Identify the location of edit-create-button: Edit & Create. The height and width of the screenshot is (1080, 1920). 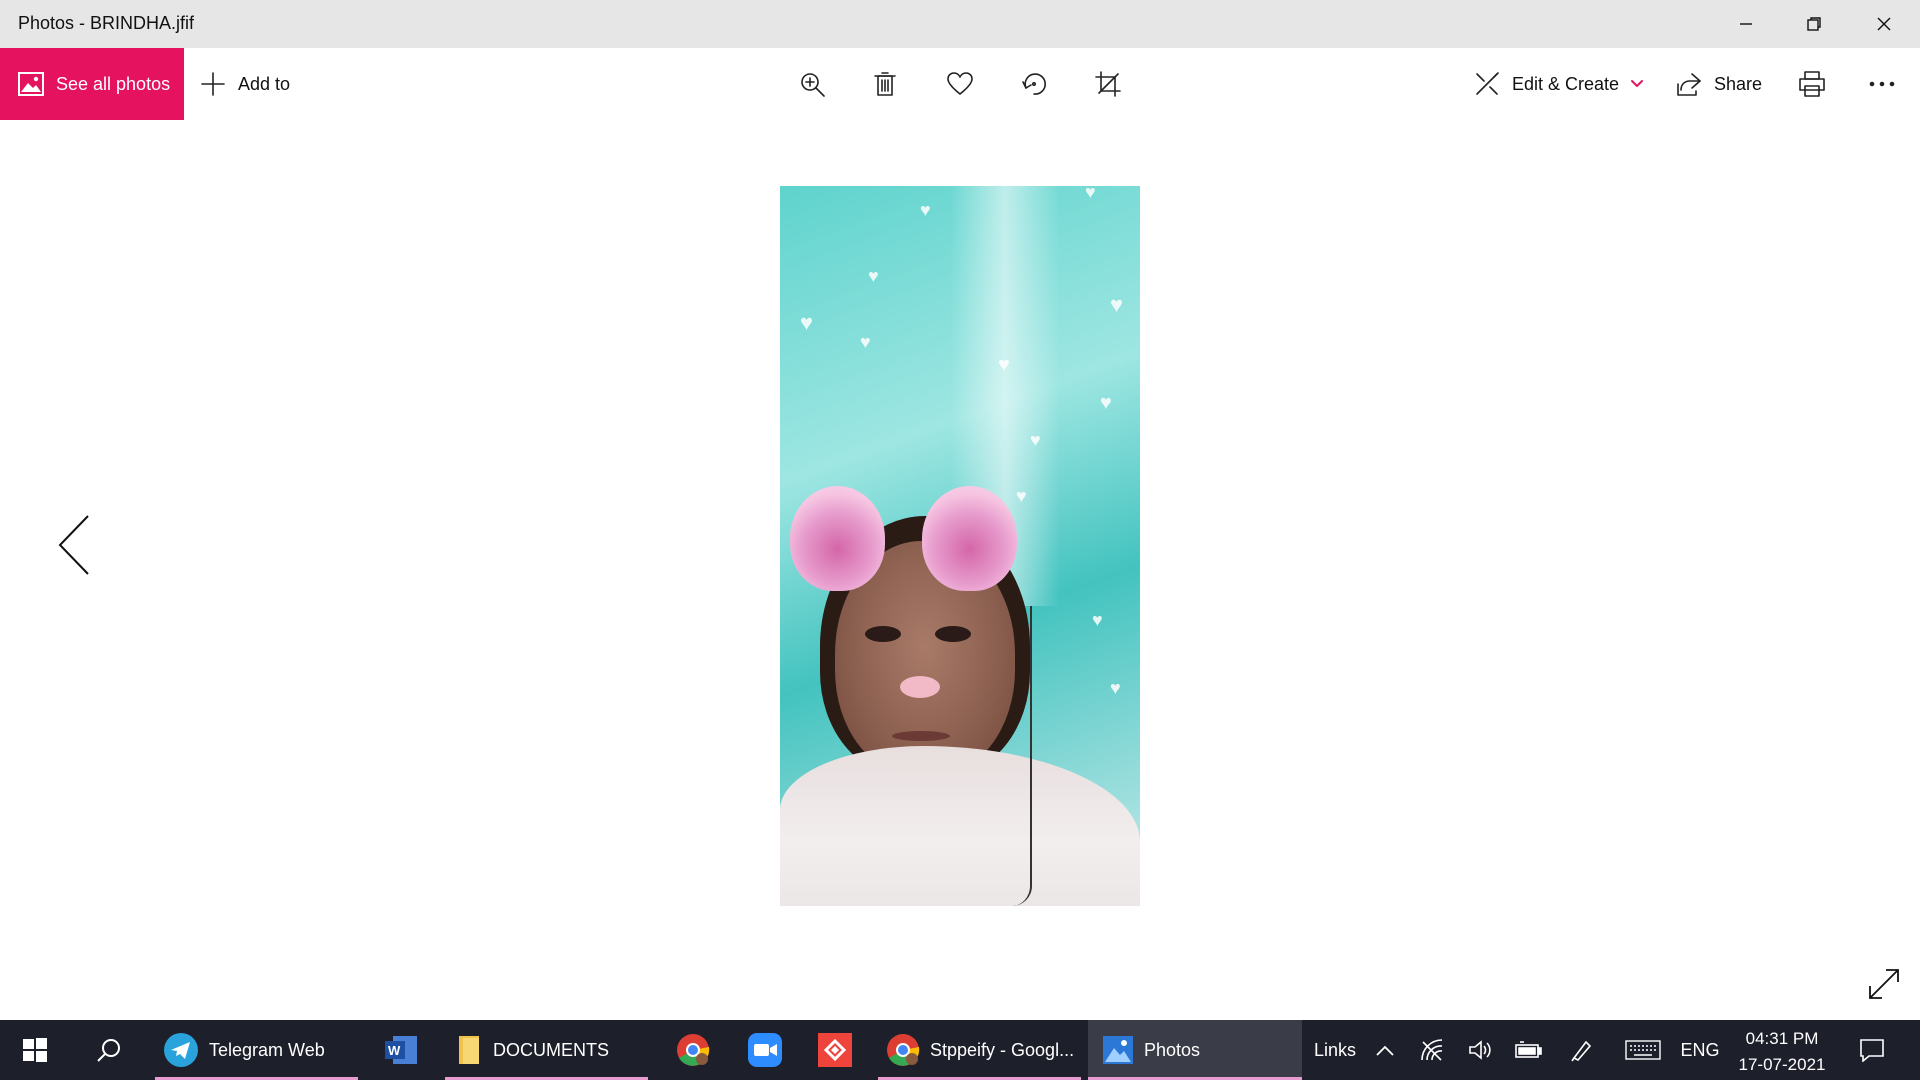
(1559, 84).